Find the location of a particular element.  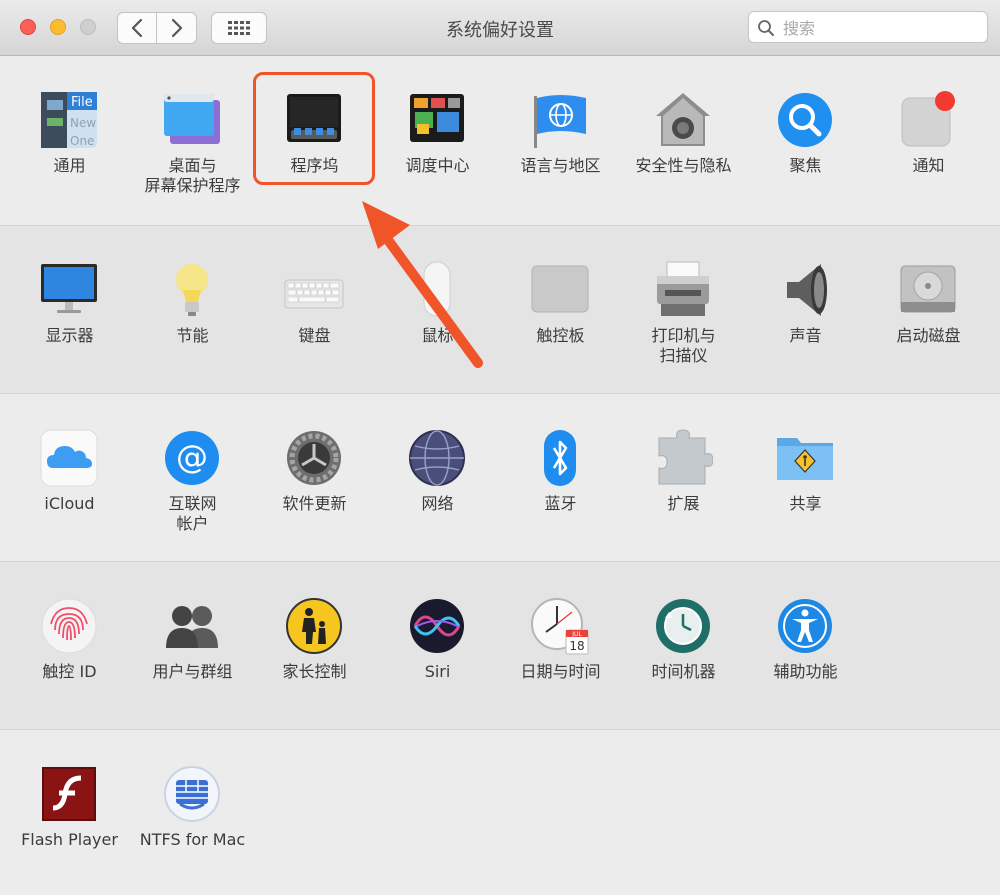

icloud-icon is located at coordinates (69, 458).